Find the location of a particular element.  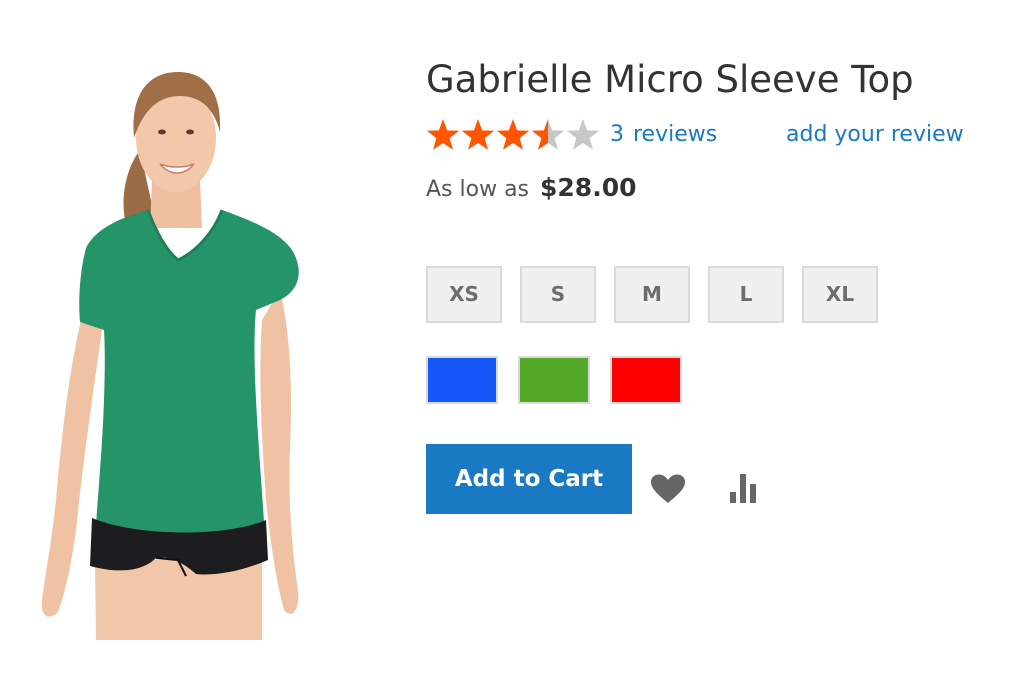

size-option-xs: XS is located at coordinates (464, 294).